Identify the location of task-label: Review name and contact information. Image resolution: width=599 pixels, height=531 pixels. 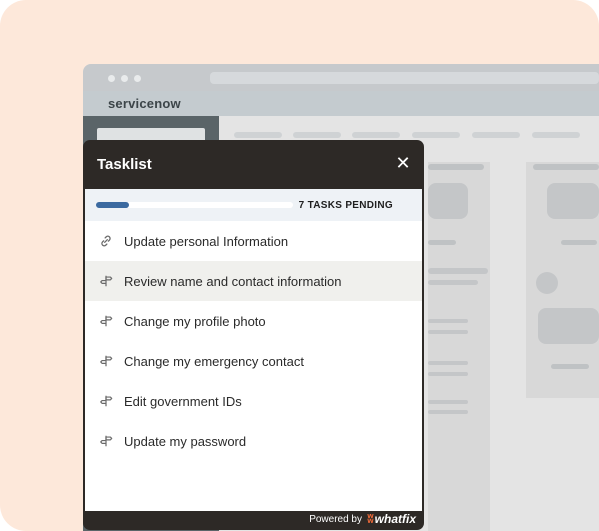
(233, 281).